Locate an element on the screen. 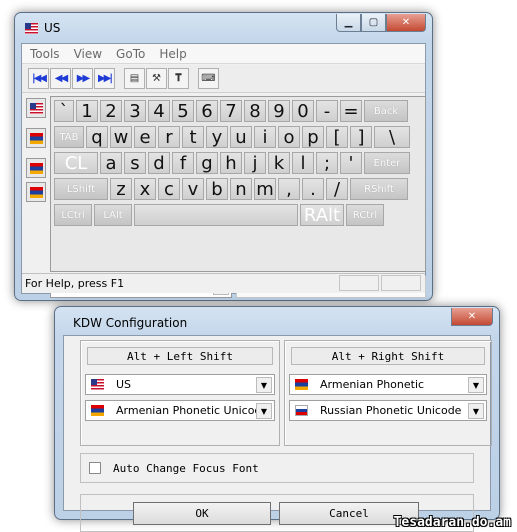  key: e is located at coordinates (145, 137).